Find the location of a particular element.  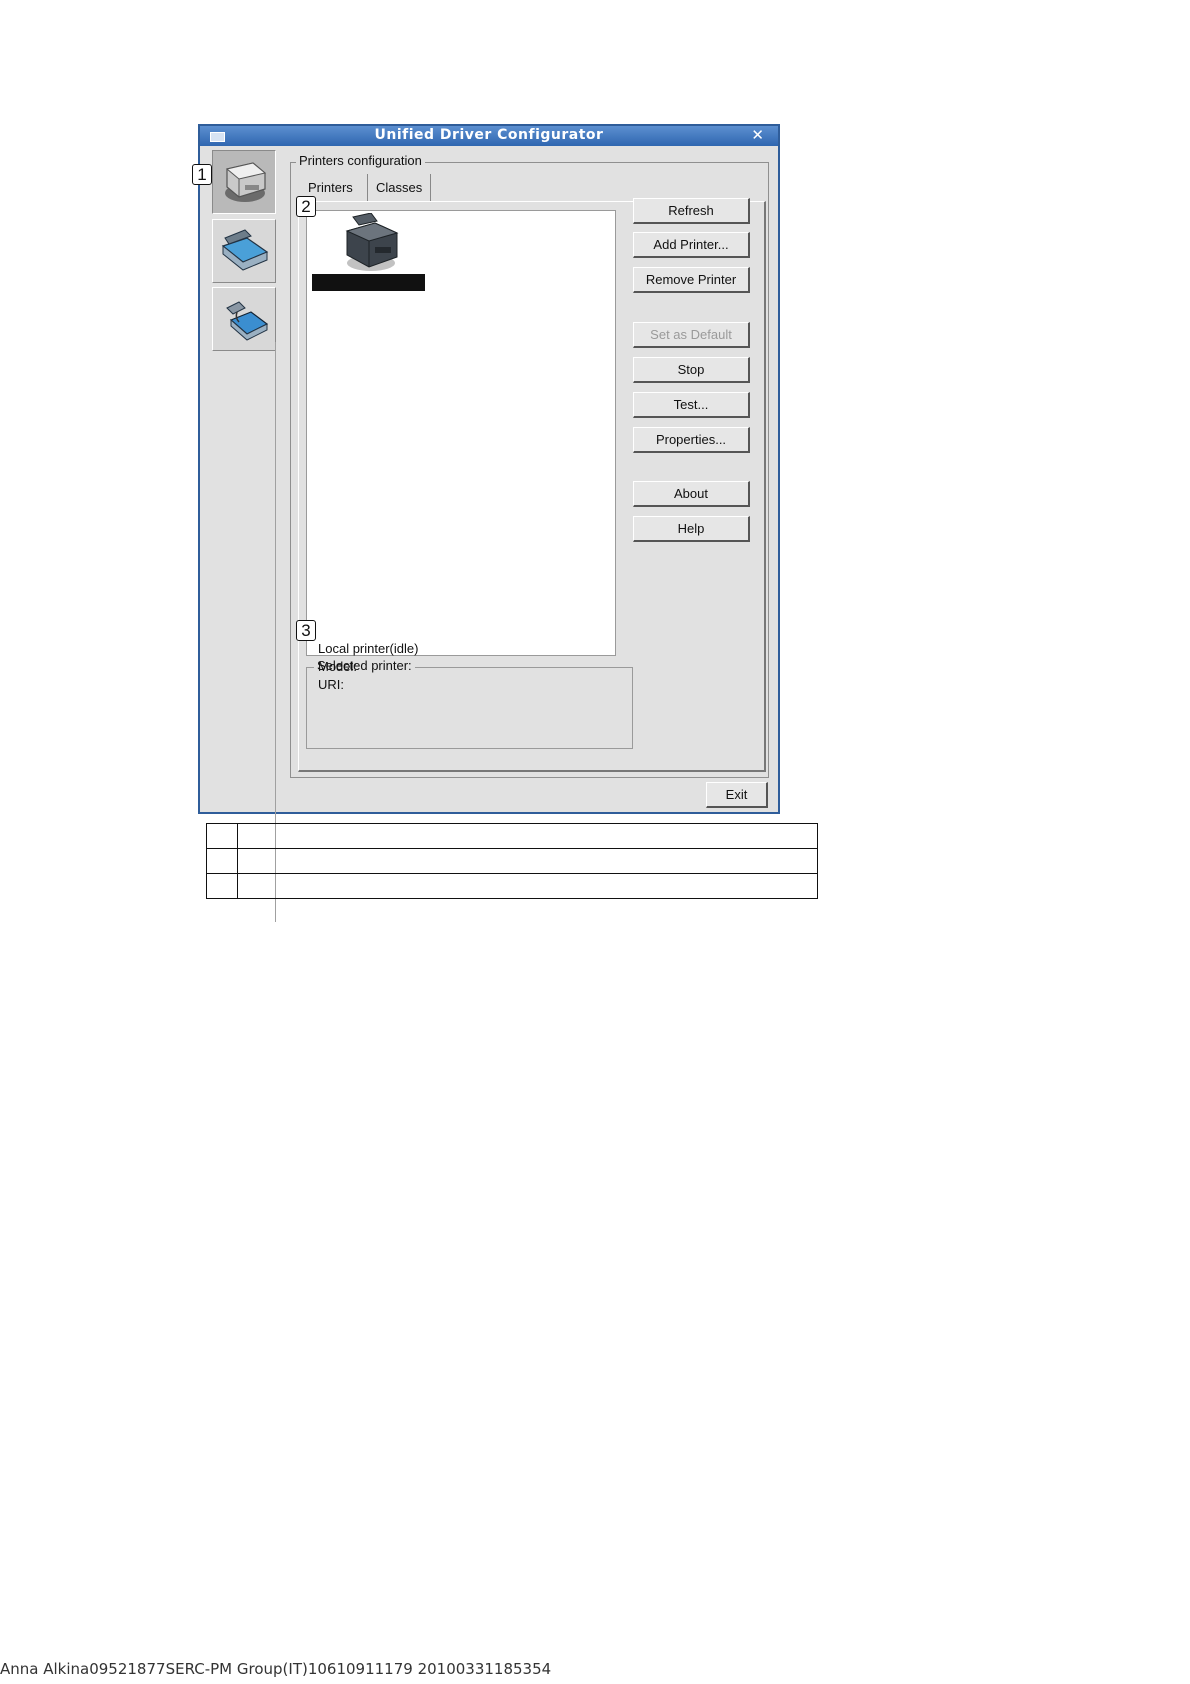

about-button: About is located at coordinates (691, 494).